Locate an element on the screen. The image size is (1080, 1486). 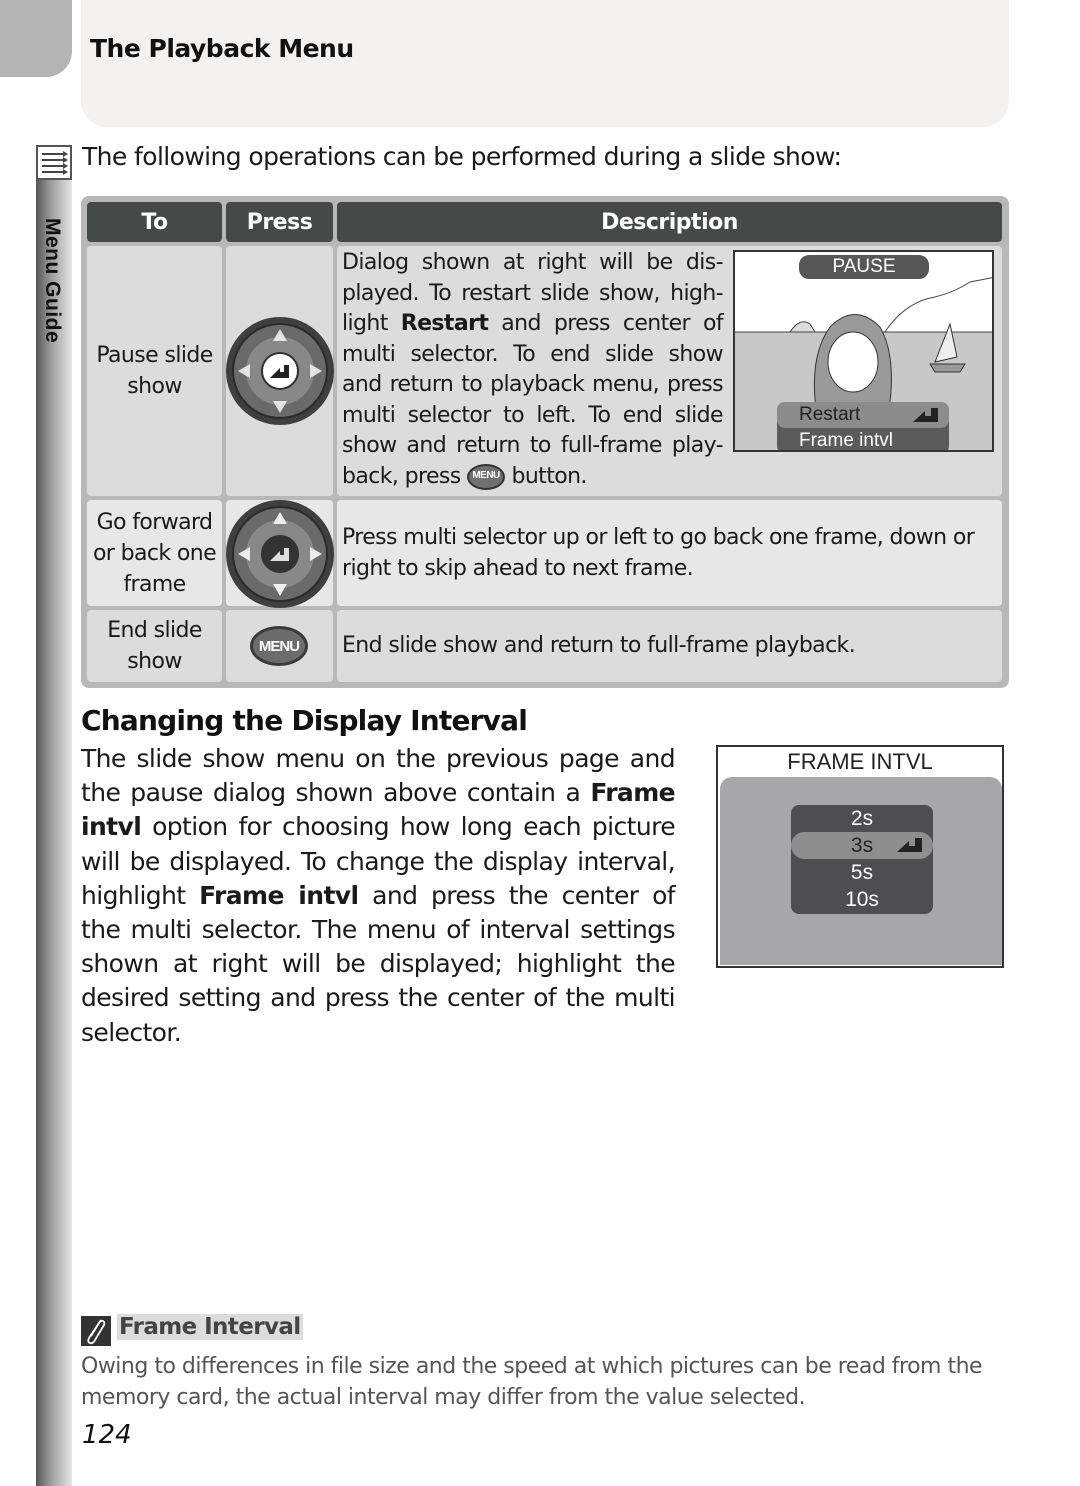
page-title: The Playback Menu is located at coordinates (222, 48).